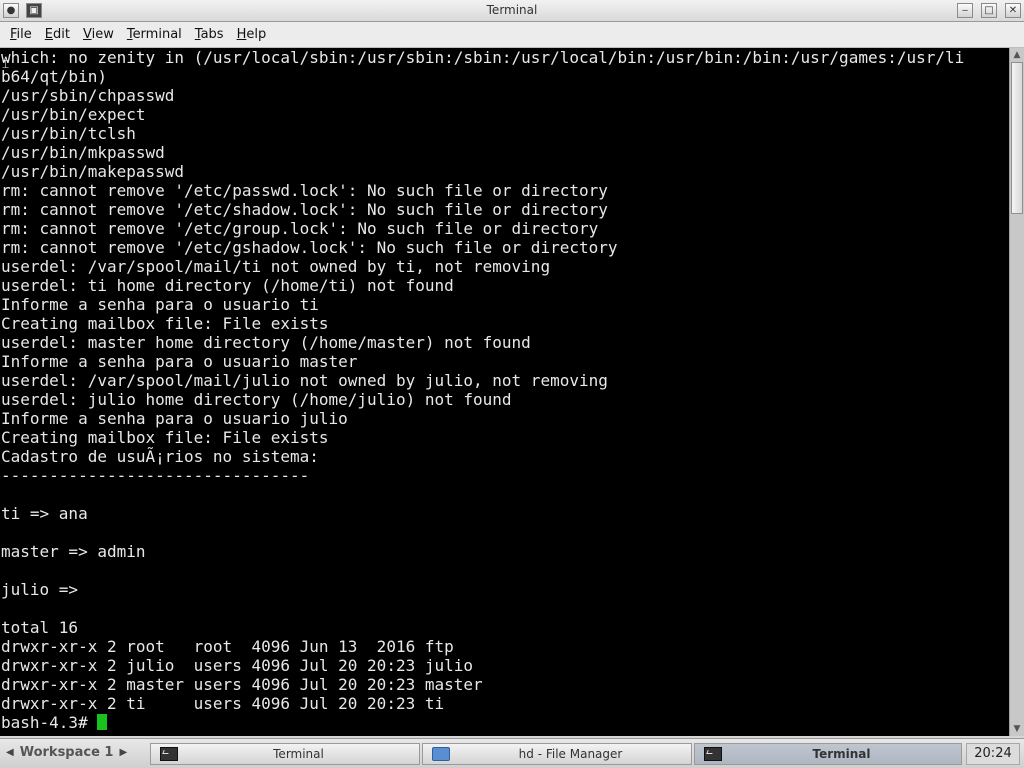 The width and height of the screenshot is (1024, 768). Describe the element at coordinates (989, 10) in the screenshot. I see `maximize-button: □` at that location.